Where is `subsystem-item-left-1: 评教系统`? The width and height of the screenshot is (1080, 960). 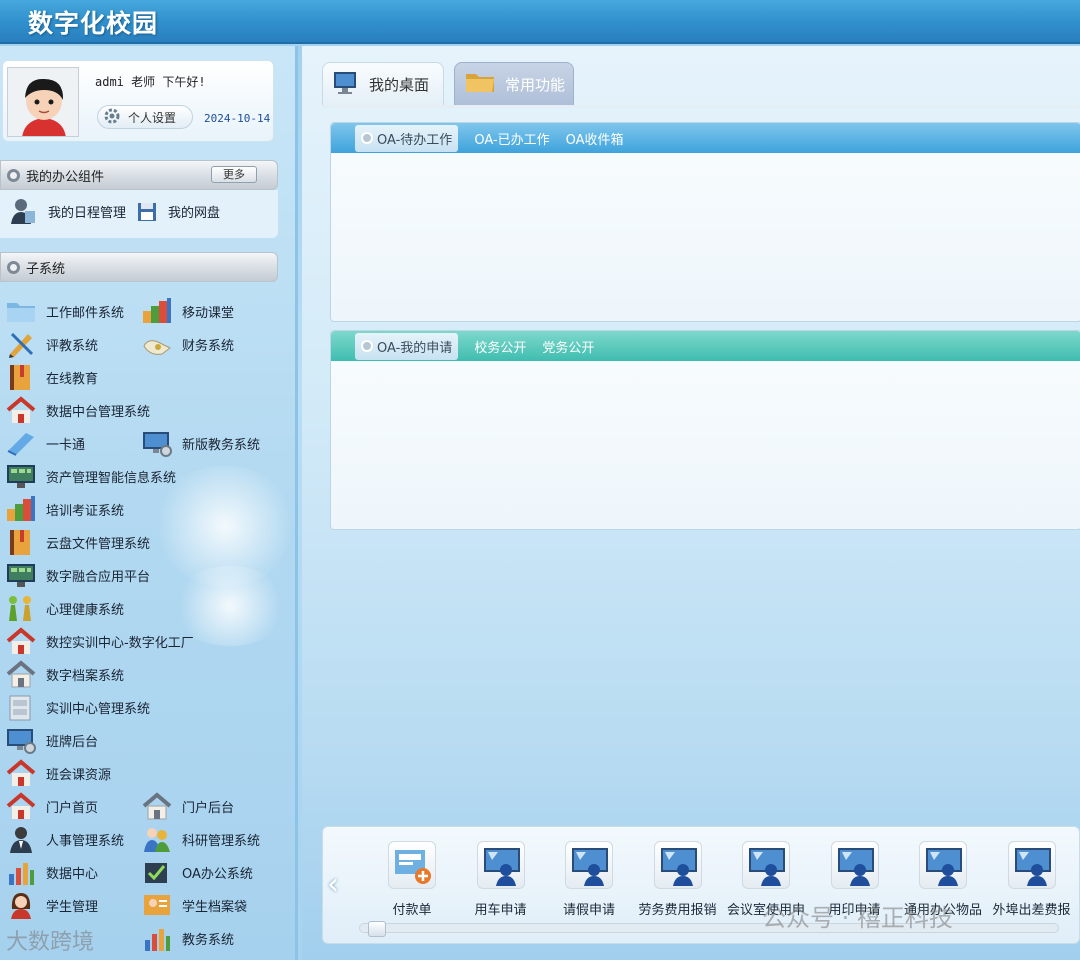
subsystem-item-left-1: 评教系统 is located at coordinates (52, 344).